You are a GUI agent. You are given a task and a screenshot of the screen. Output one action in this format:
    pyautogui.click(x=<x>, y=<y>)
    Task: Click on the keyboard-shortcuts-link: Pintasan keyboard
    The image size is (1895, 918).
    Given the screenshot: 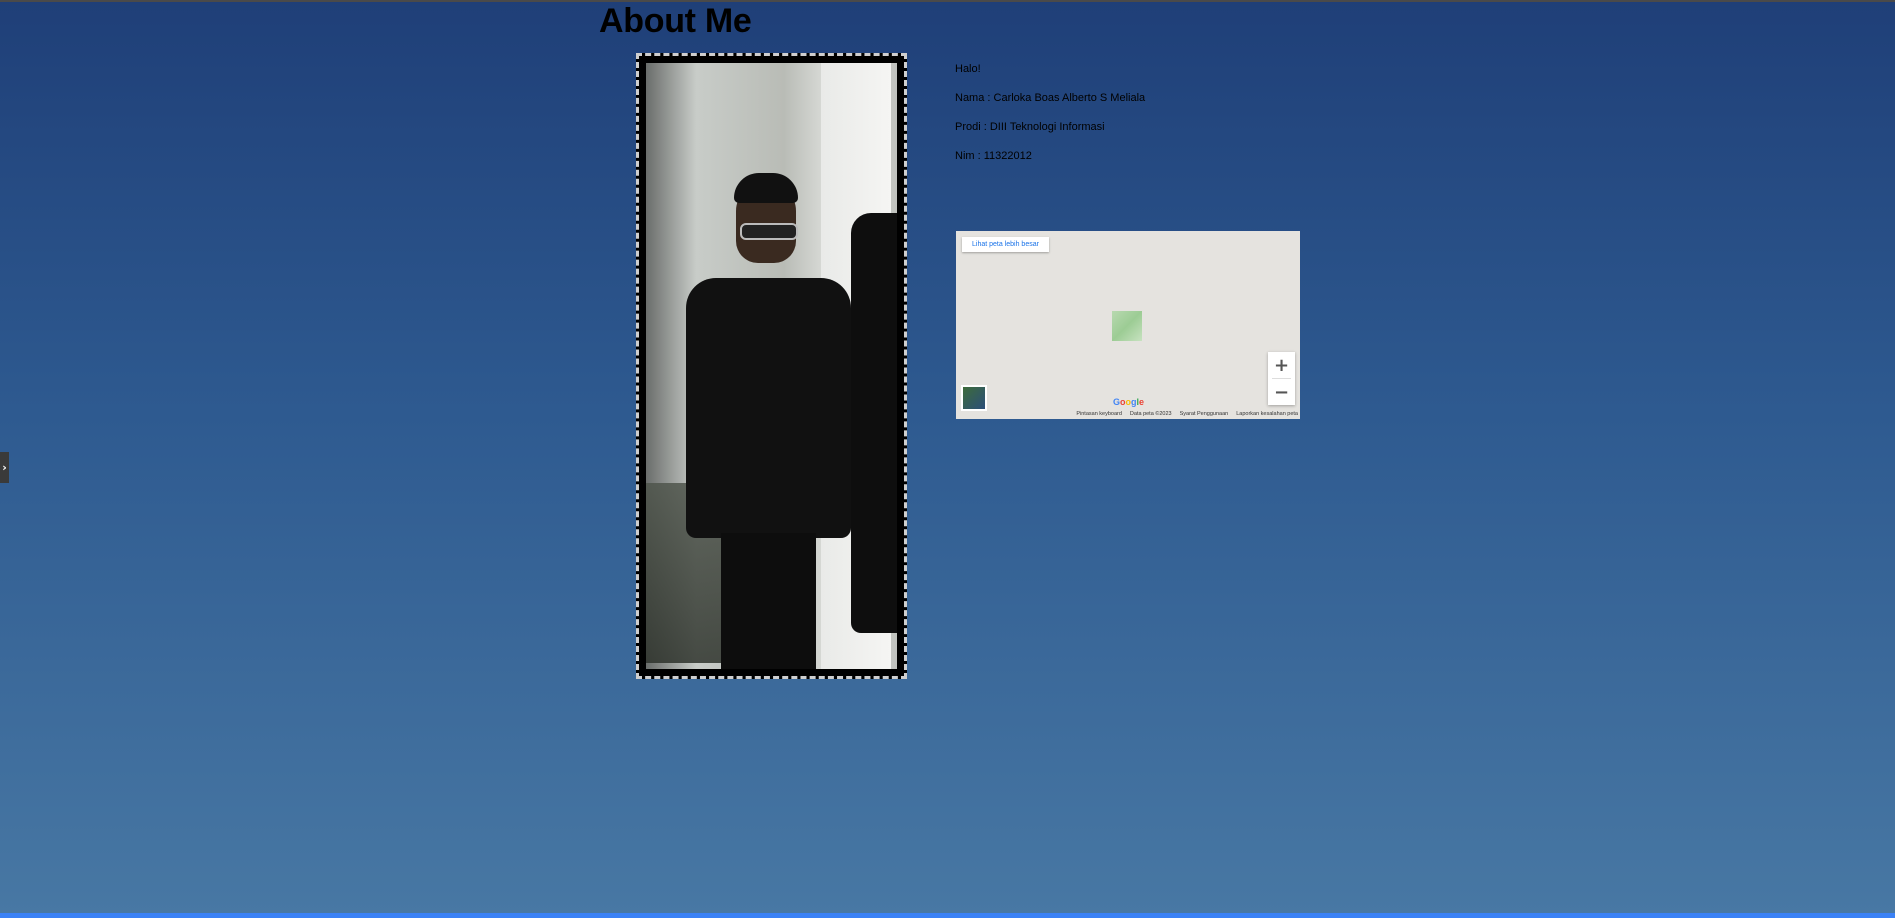 What is the action you would take?
    pyautogui.click(x=1099, y=414)
    